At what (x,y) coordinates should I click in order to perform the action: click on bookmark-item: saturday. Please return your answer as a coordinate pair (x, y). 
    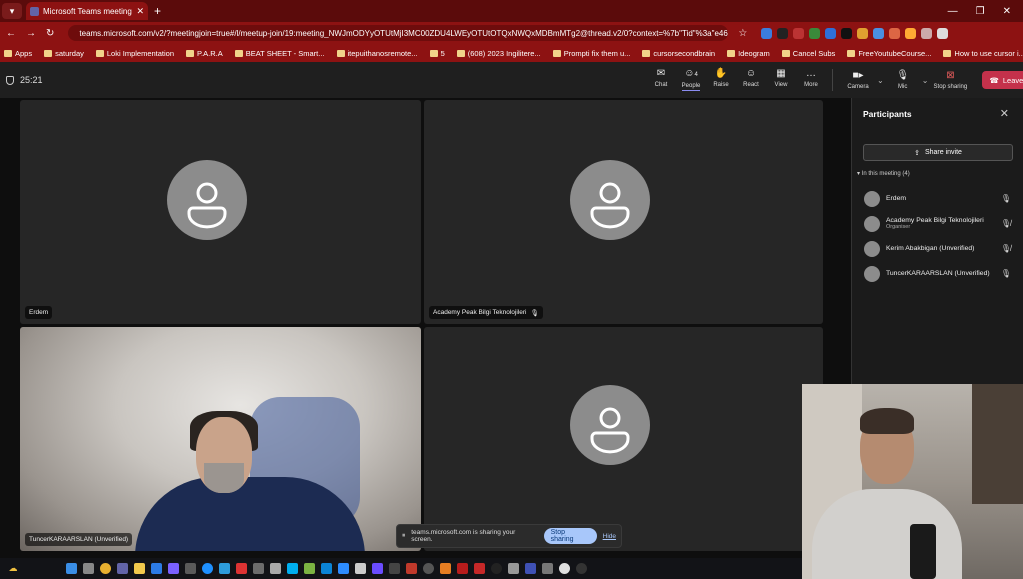
    Looking at the image, I should click on (64, 53).